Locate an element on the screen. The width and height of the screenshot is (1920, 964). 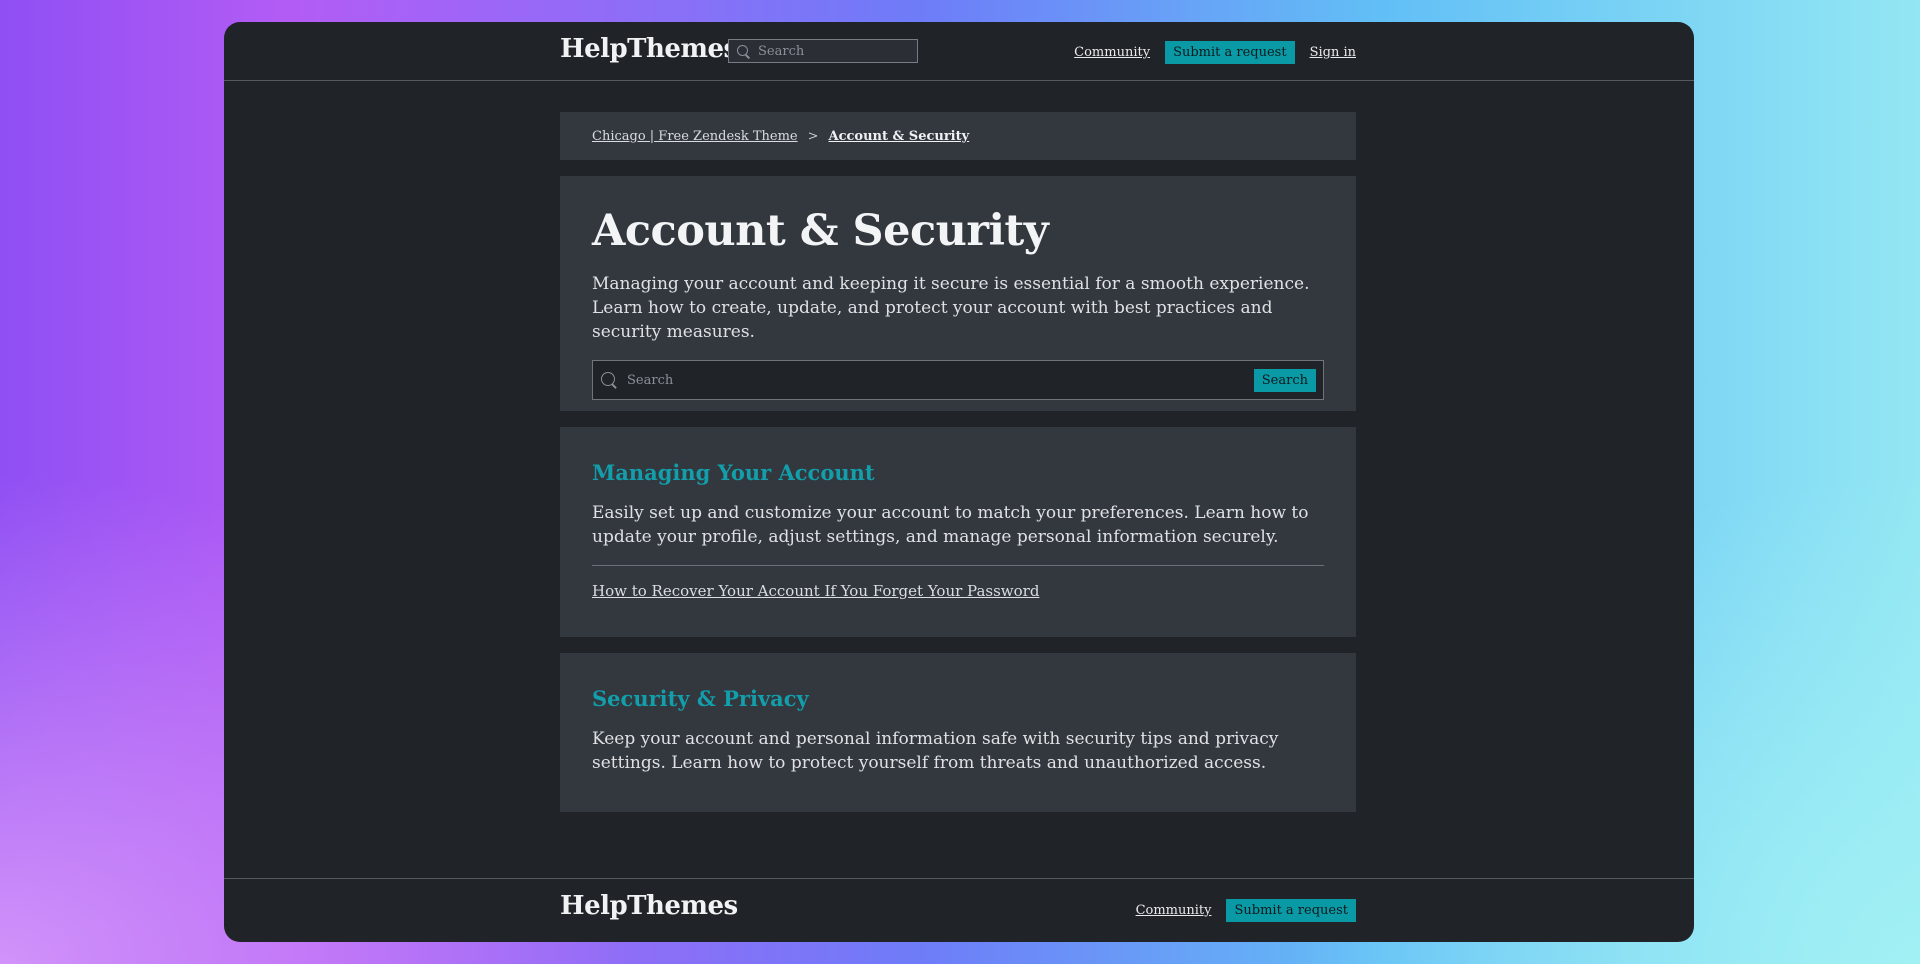
footer-nav: Community Submit a request is located at coordinates (1246, 910).